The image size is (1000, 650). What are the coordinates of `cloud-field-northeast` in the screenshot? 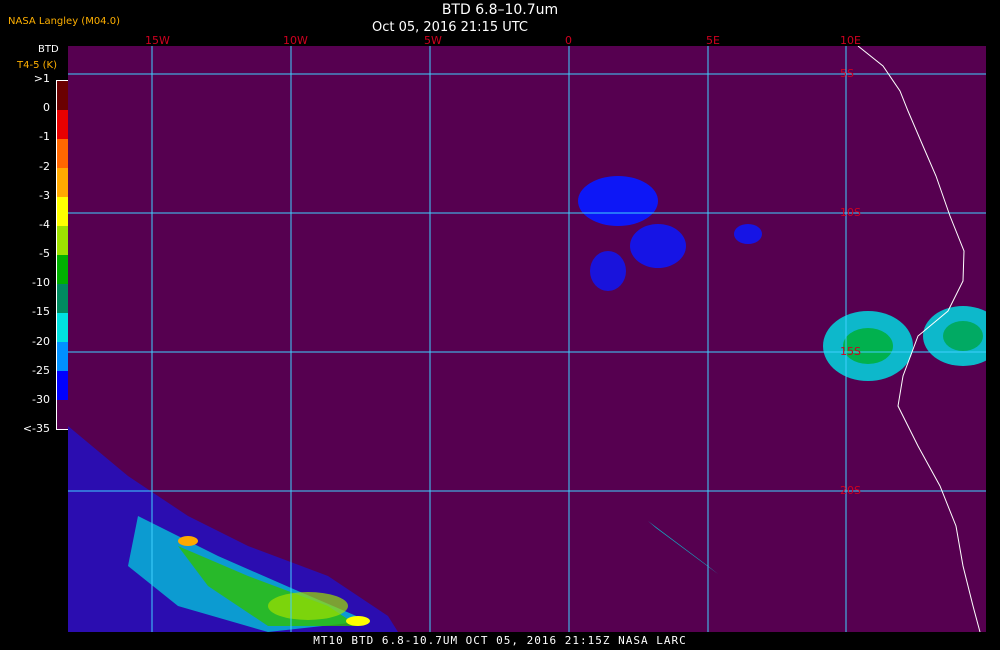 It's located at (782, 278).